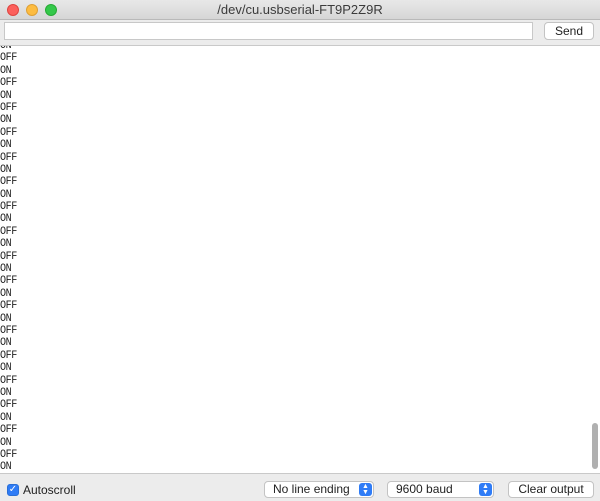 Image resolution: width=600 pixels, height=501 pixels. What do you see at coordinates (268, 31) in the screenshot?
I see `serial-send-input` at bounding box center [268, 31].